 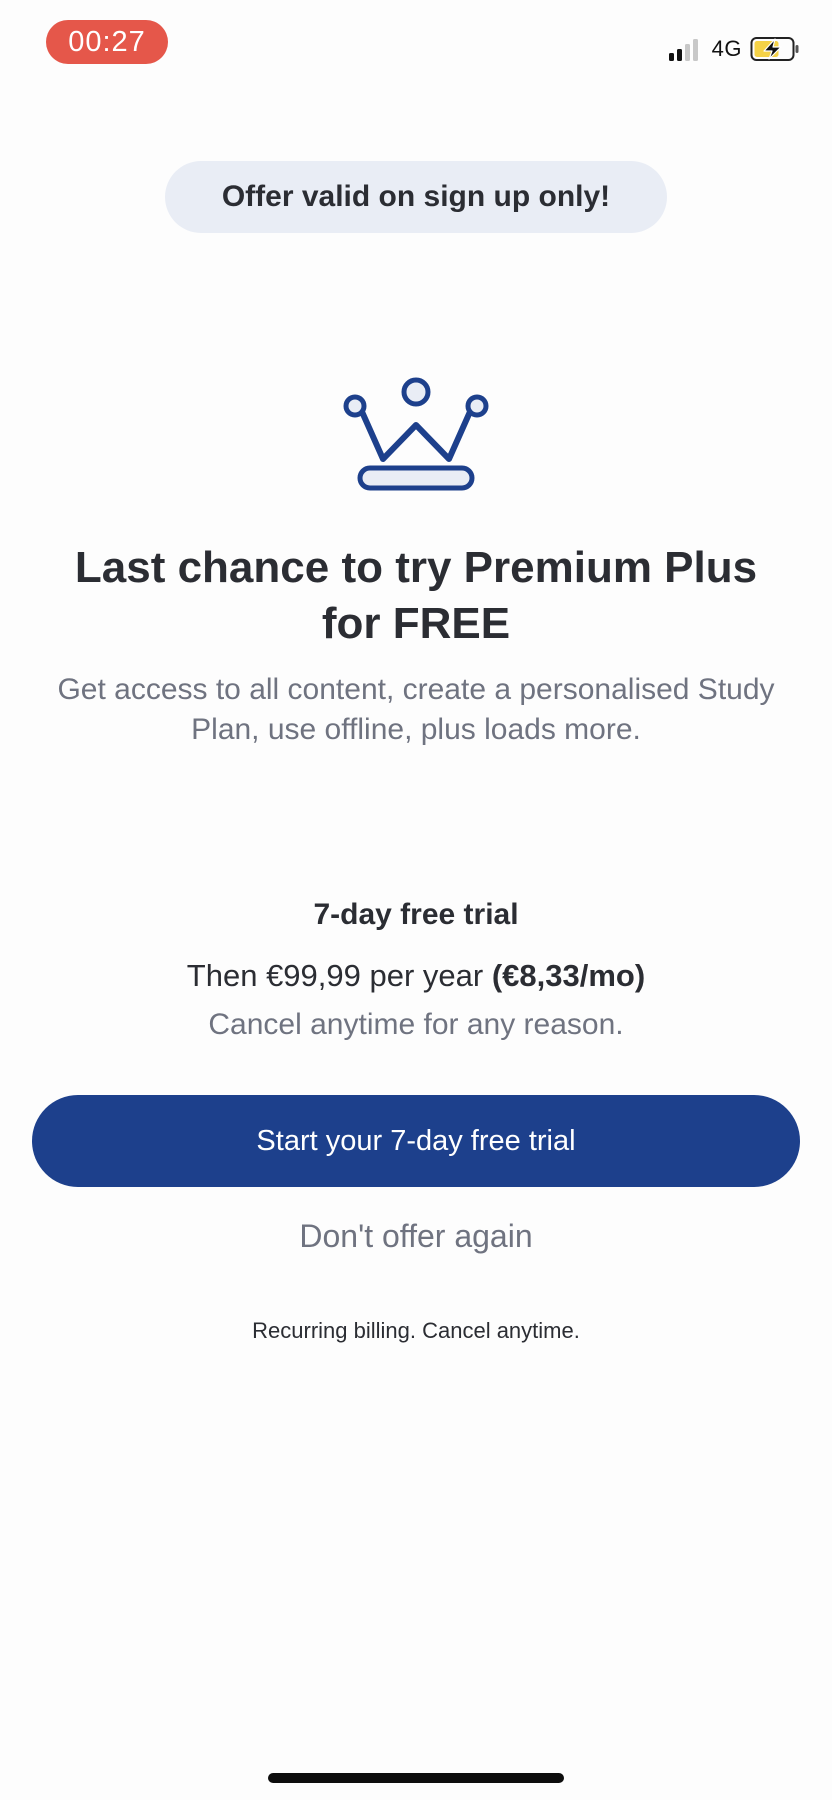 I want to click on offer-banner: Offer valid on sign up only!, so click(x=416, y=197).